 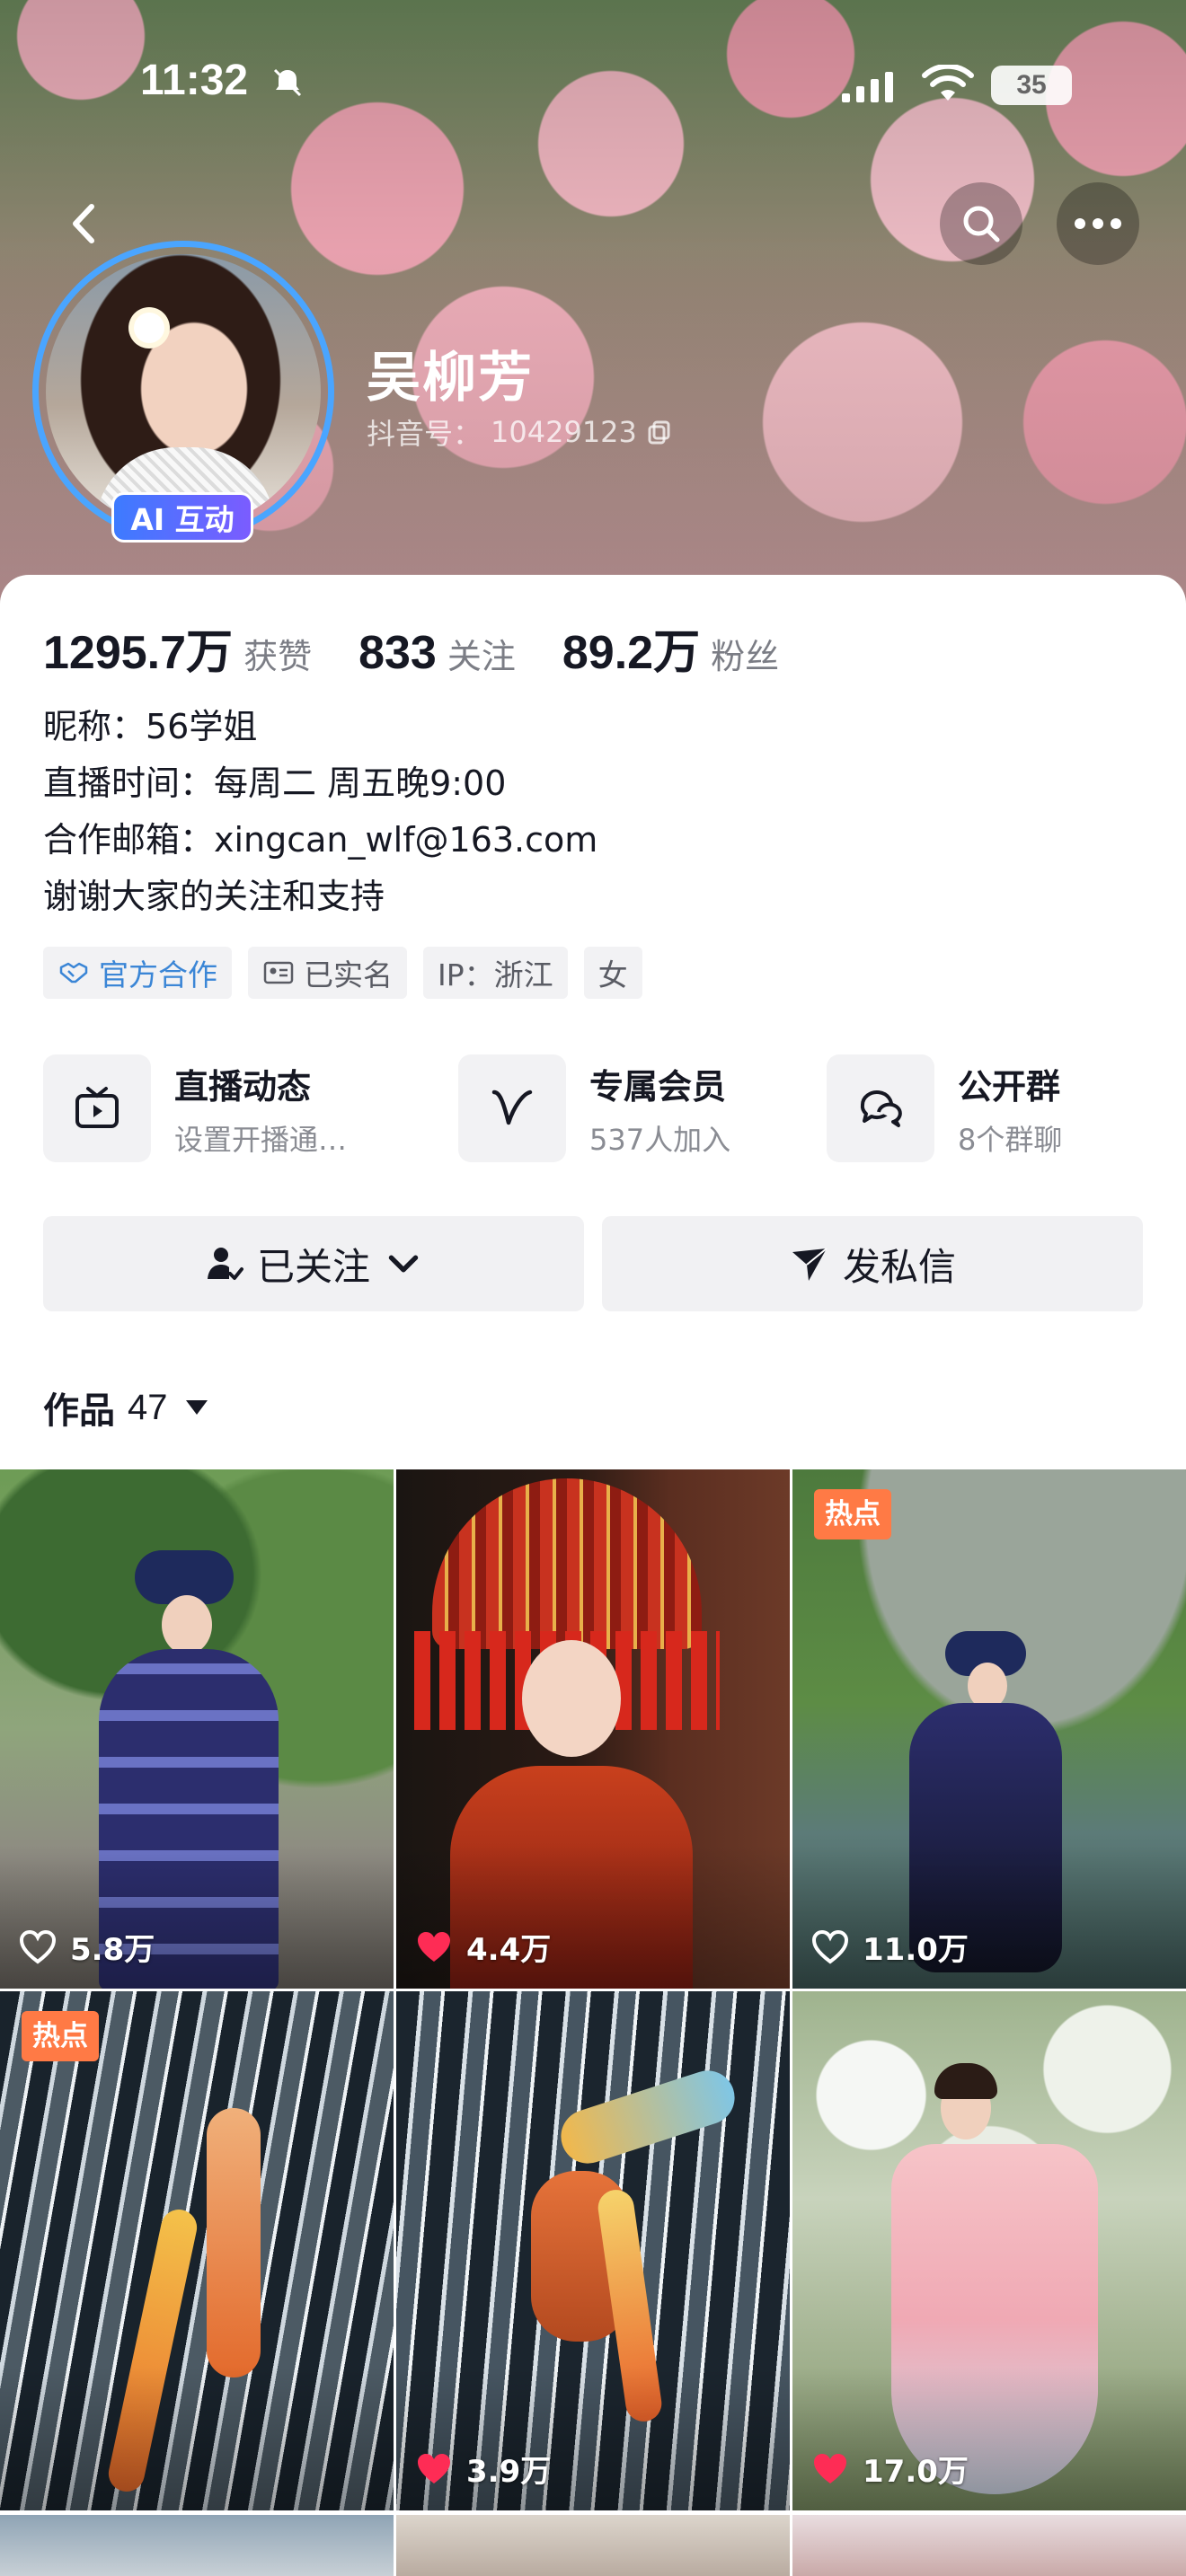 What do you see at coordinates (965, 2081) in the screenshot?
I see `figure-hair` at bounding box center [965, 2081].